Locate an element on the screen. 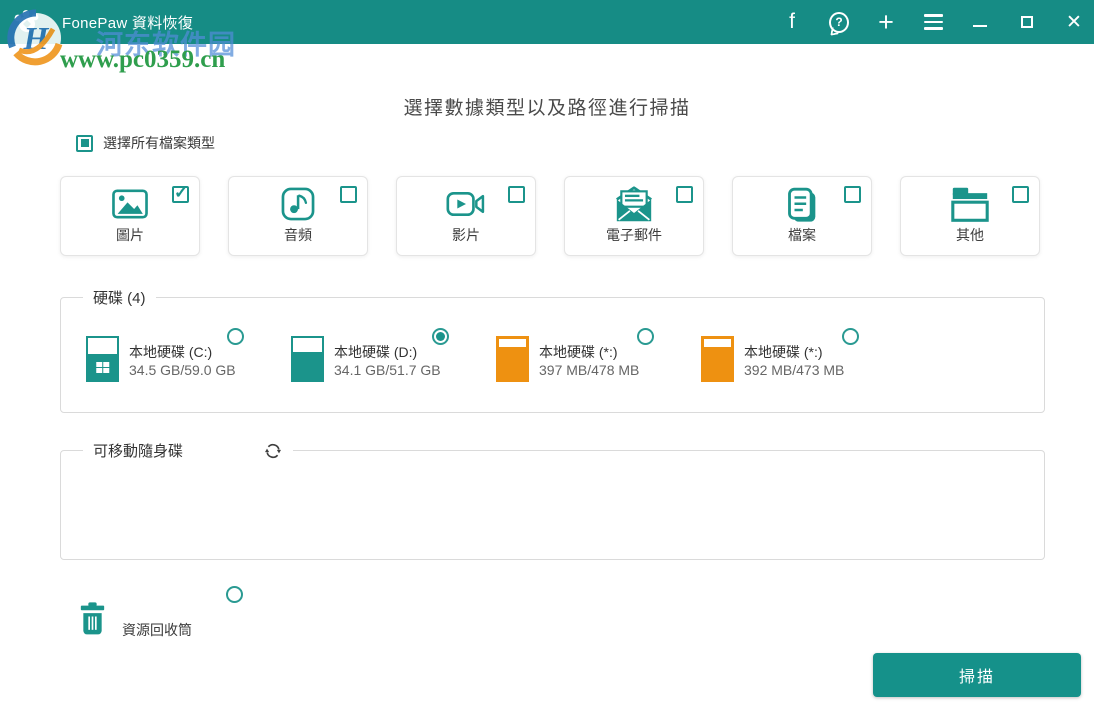  drive-star-2: 本地硬碟 (*:) 392 MB/473 MB is located at coordinates (803, 355).